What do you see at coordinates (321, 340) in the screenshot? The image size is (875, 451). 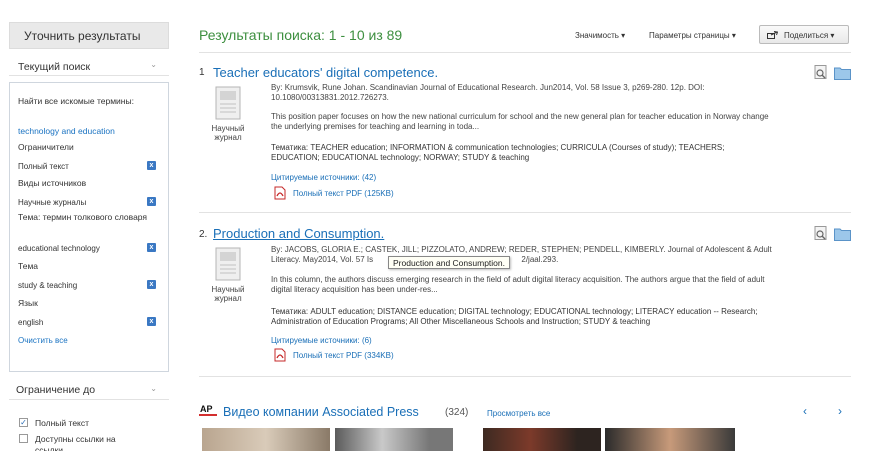 I see `cited-references-link: Цитируемые источники: (6)` at bounding box center [321, 340].